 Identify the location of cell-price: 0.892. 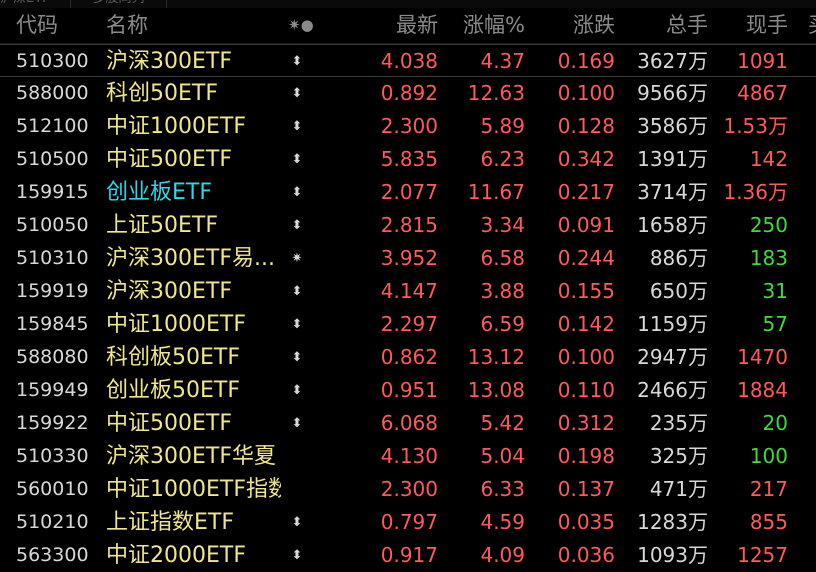
(409, 93).